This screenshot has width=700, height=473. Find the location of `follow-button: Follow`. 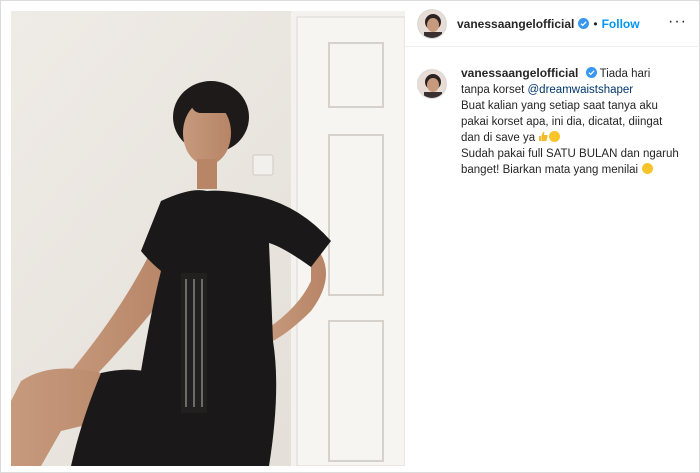

follow-button: Follow is located at coordinates (621, 24).